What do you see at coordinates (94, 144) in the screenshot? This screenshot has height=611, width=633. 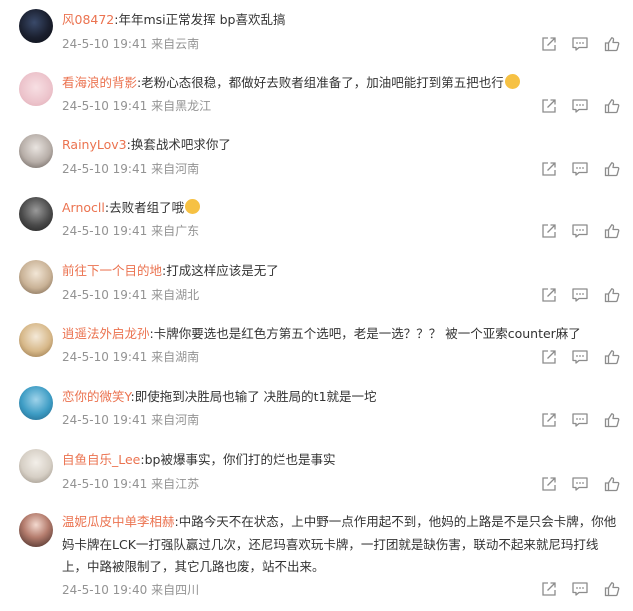 I see `comment-author: RainyLov3` at bounding box center [94, 144].